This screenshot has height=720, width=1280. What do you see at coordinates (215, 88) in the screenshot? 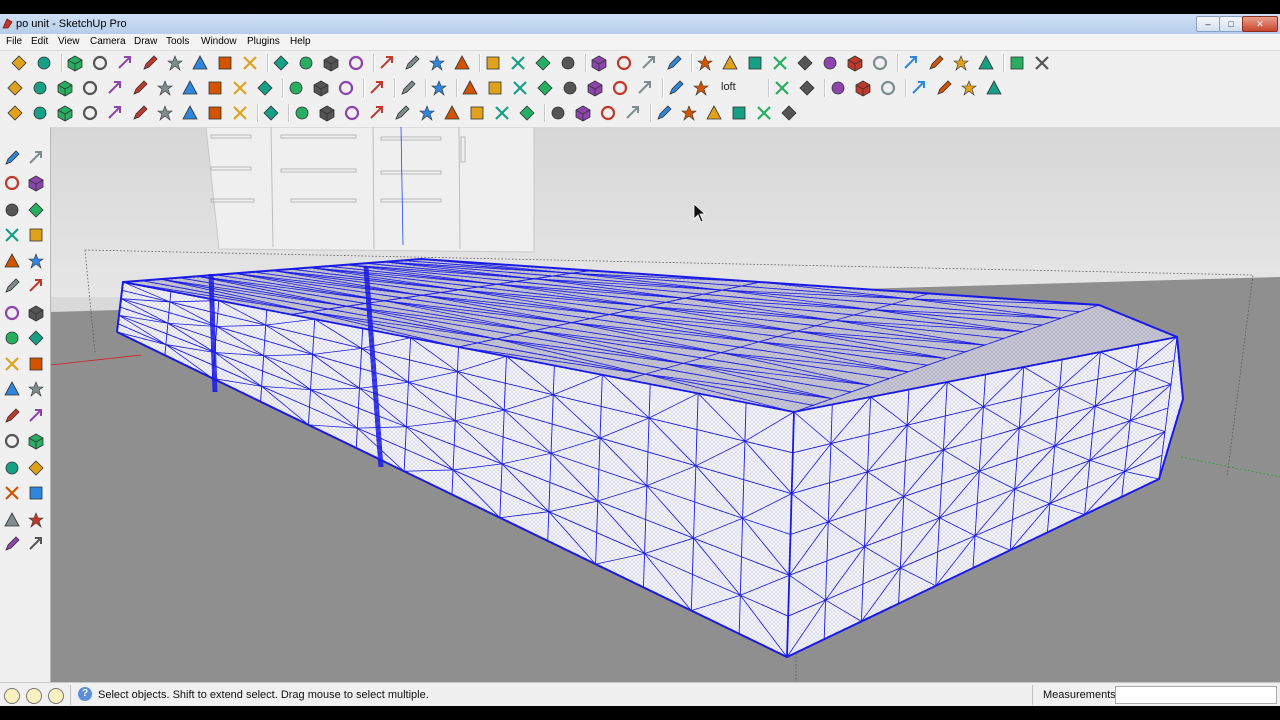
I see `row2-tool-9-icon` at bounding box center [215, 88].